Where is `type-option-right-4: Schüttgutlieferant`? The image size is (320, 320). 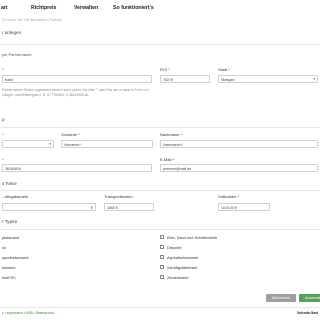 type-option-right-4: Schüttgutlieferant is located at coordinates (182, 267).